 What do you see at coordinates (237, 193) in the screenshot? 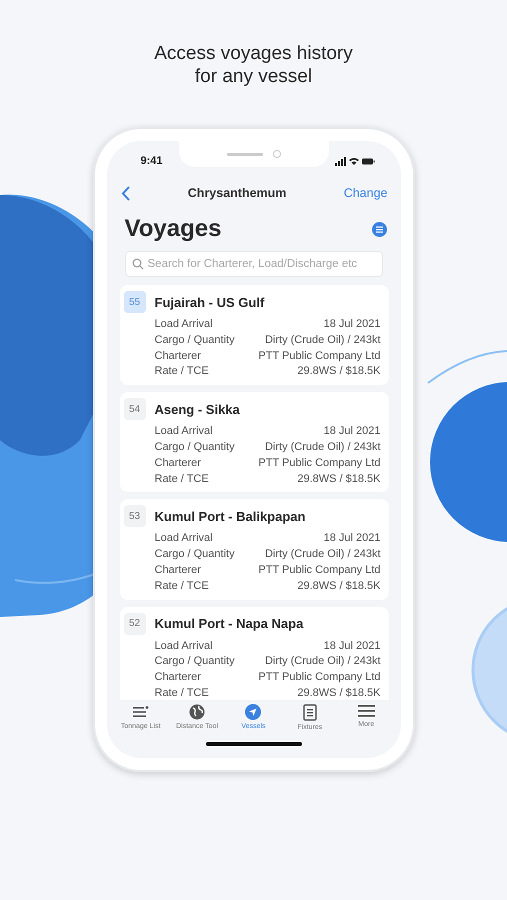
I see `vessel-name: Chrysanthemum` at bounding box center [237, 193].